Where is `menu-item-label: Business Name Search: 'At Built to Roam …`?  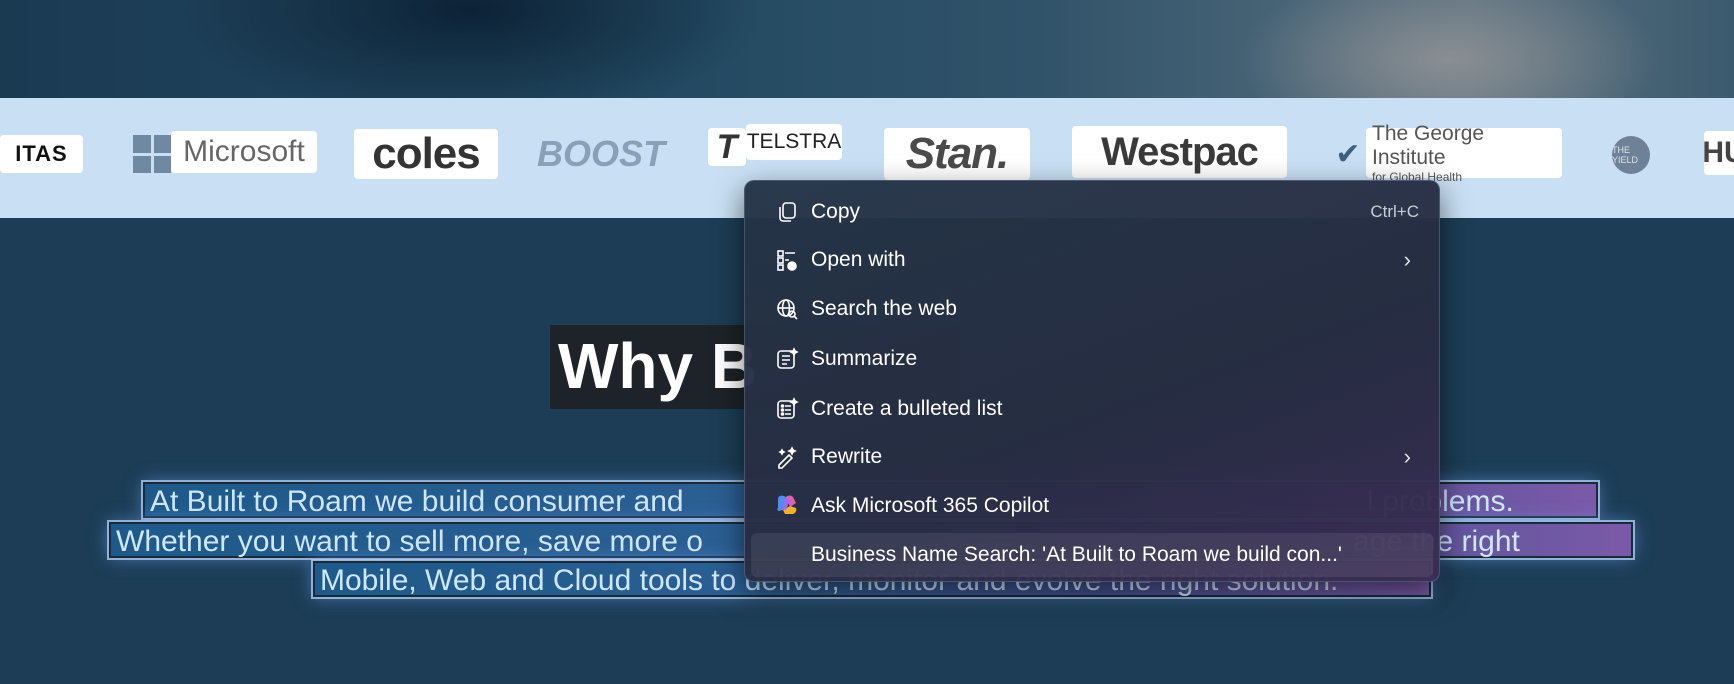 menu-item-label: Business Name Search: 'At Built to Roam … is located at coordinates (1076, 554).